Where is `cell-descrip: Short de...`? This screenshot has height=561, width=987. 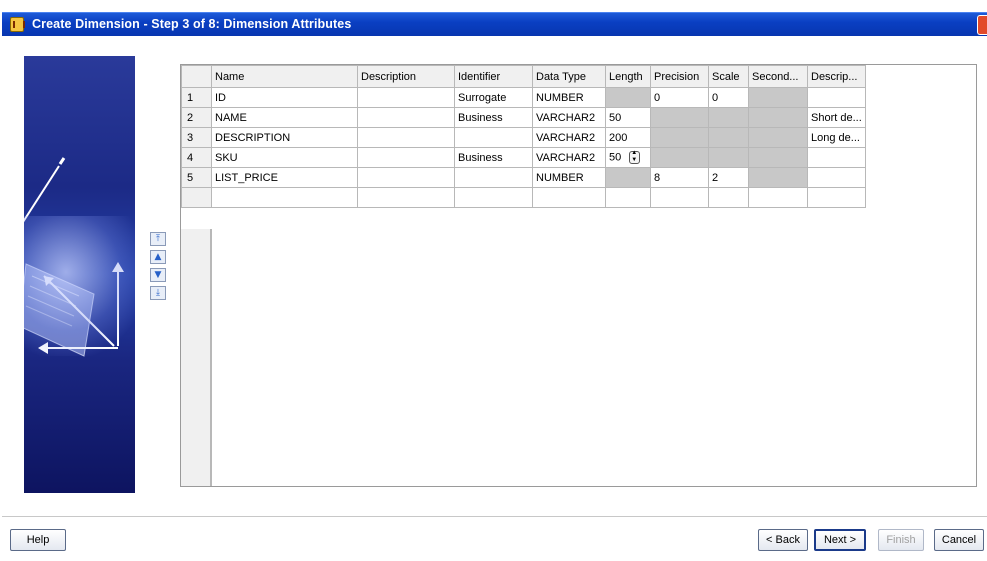 cell-descrip: Short de... is located at coordinates (836, 117).